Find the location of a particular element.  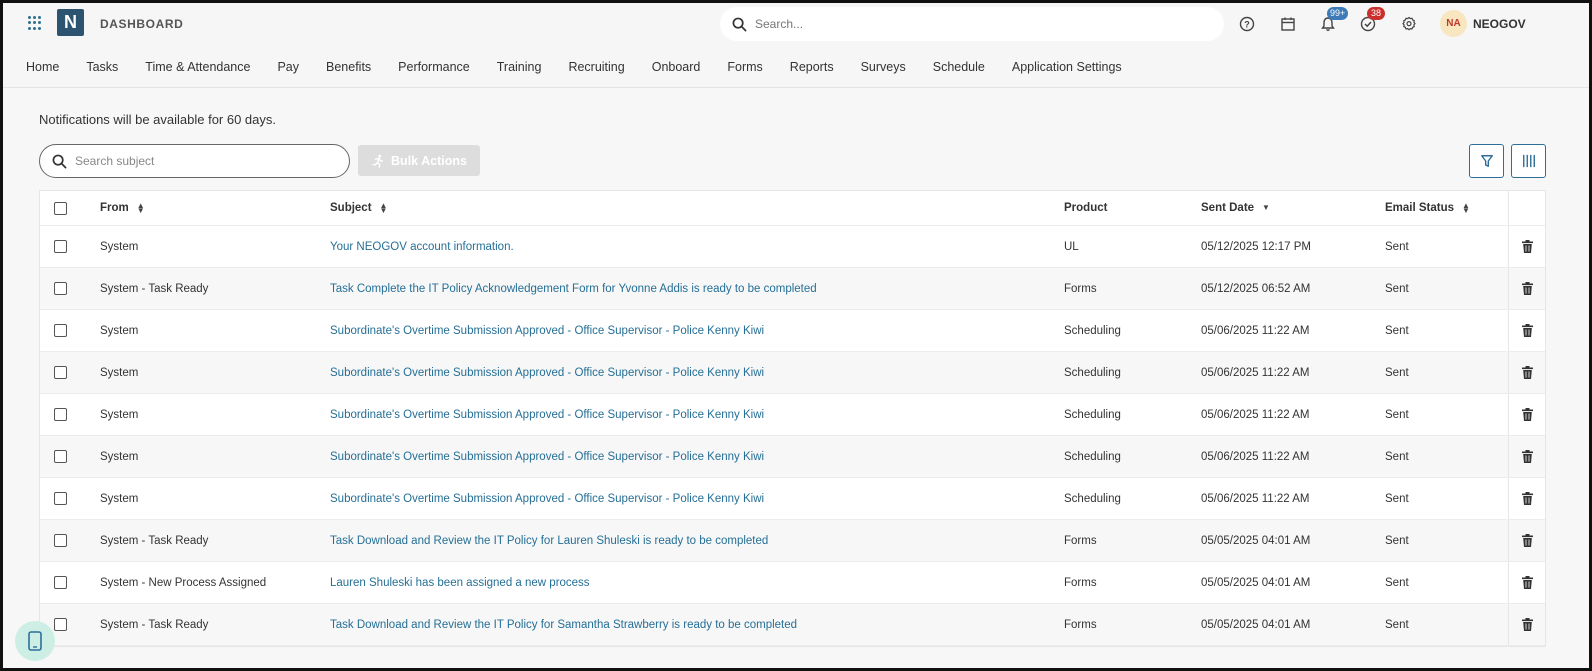

filter-button is located at coordinates (1486, 161).